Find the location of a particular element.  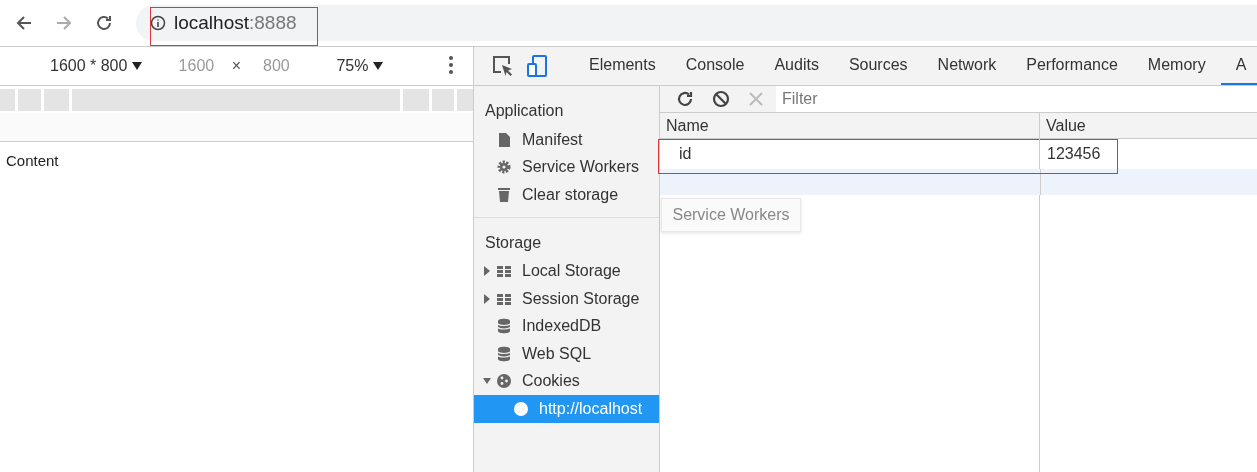

devtools-tab: Elements is located at coordinates (622, 66).